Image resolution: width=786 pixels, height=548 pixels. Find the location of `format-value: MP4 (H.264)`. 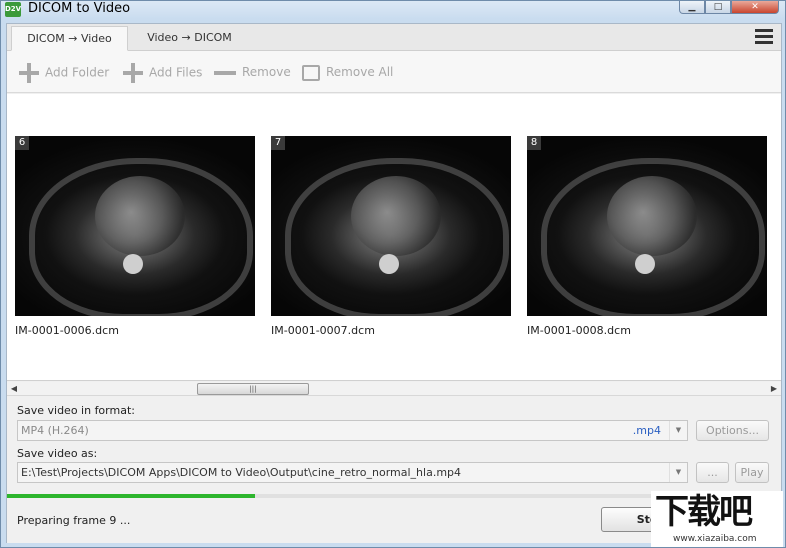

format-value: MP4 (H.264) is located at coordinates (55, 430).